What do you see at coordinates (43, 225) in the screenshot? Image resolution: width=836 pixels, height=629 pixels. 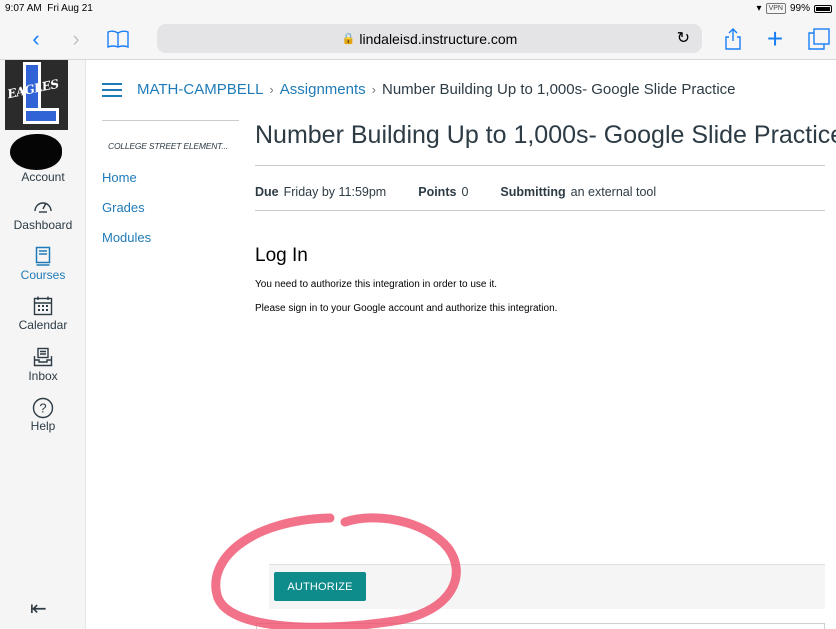 I see `nav-dashboard-label: Dashboard` at bounding box center [43, 225].